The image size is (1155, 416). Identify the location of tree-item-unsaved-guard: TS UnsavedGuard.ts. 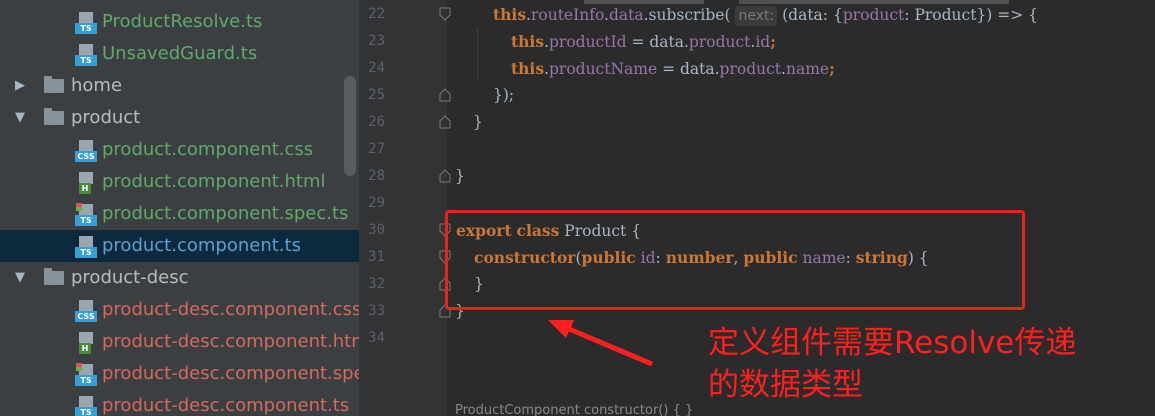
(179, 54).